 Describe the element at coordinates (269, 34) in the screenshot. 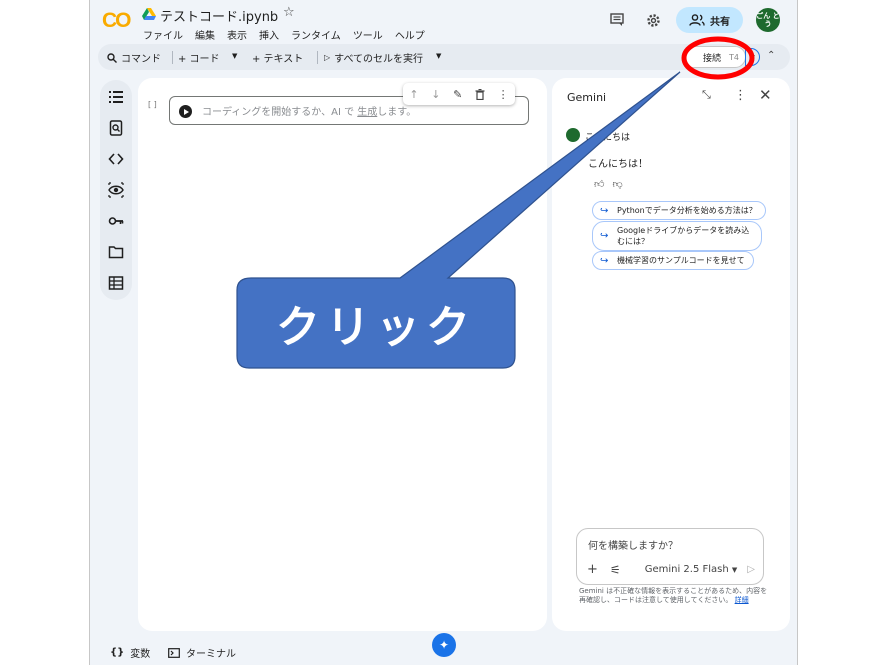

I see `menu-insert: 挿入` at that location.